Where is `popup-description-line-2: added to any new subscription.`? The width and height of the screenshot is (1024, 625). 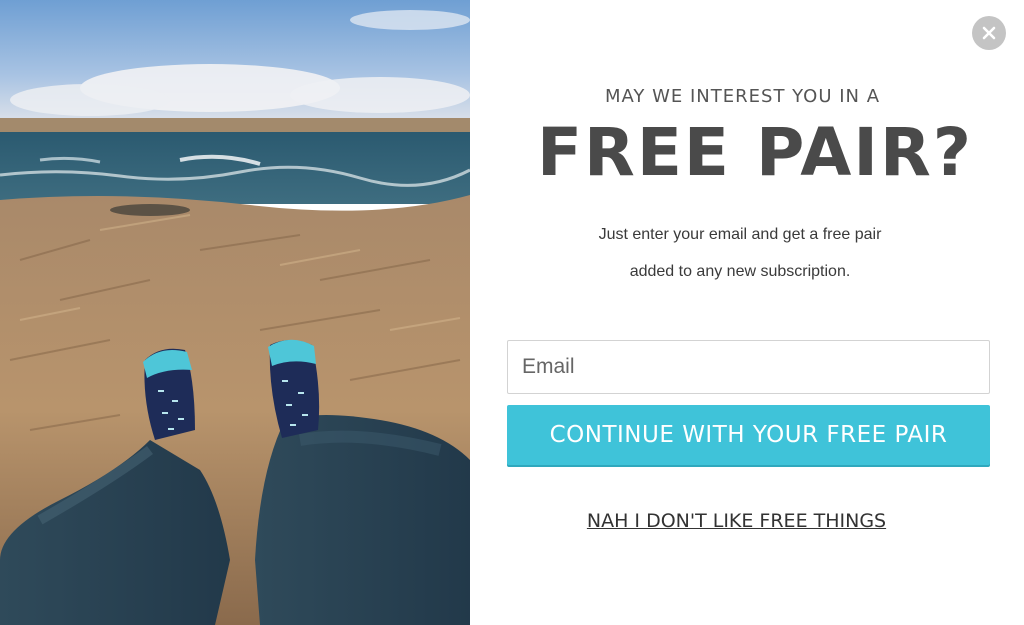
popup-description-line-2: added to any new subscription. is located at coordinates (740, 271).